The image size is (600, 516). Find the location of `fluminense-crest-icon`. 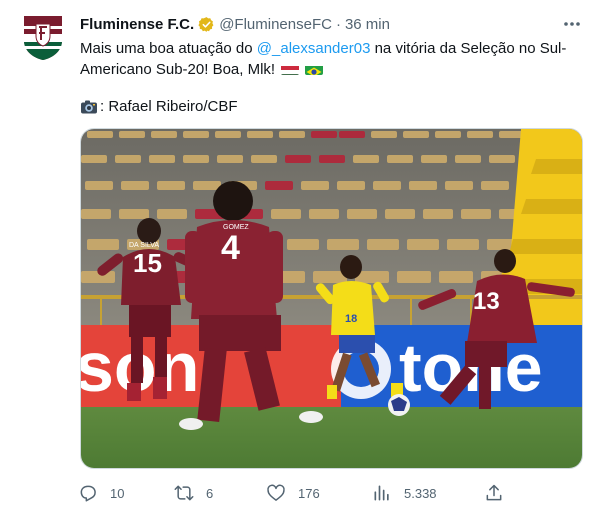

fluminense-crest-icon is located at coordinates (43, 37).